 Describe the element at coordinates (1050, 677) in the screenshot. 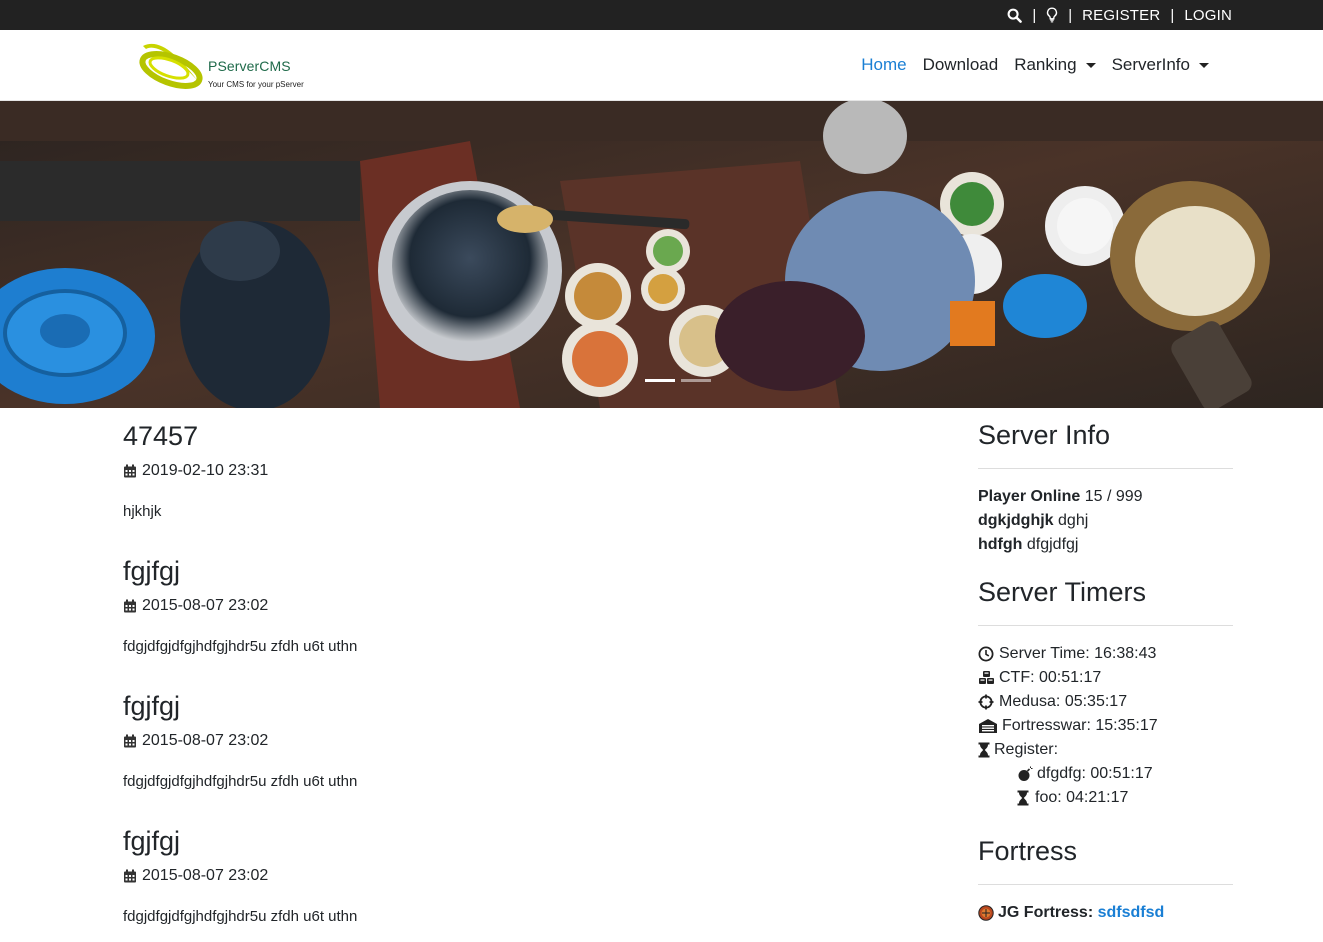

I see `timer-text: CTF: 00:51:17` at that location.